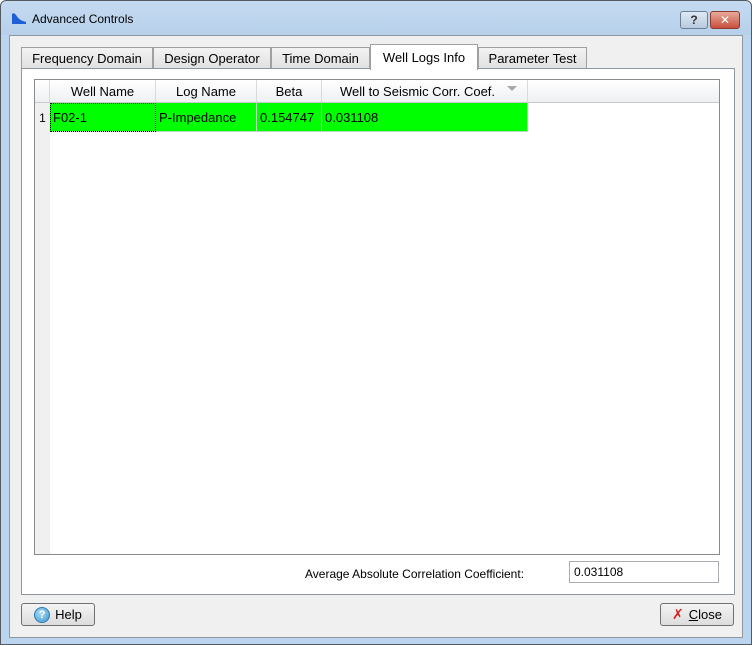  Describe the element at coordinates (512, 88) in the screenshot. I see `sort-descending-icon` at that location.